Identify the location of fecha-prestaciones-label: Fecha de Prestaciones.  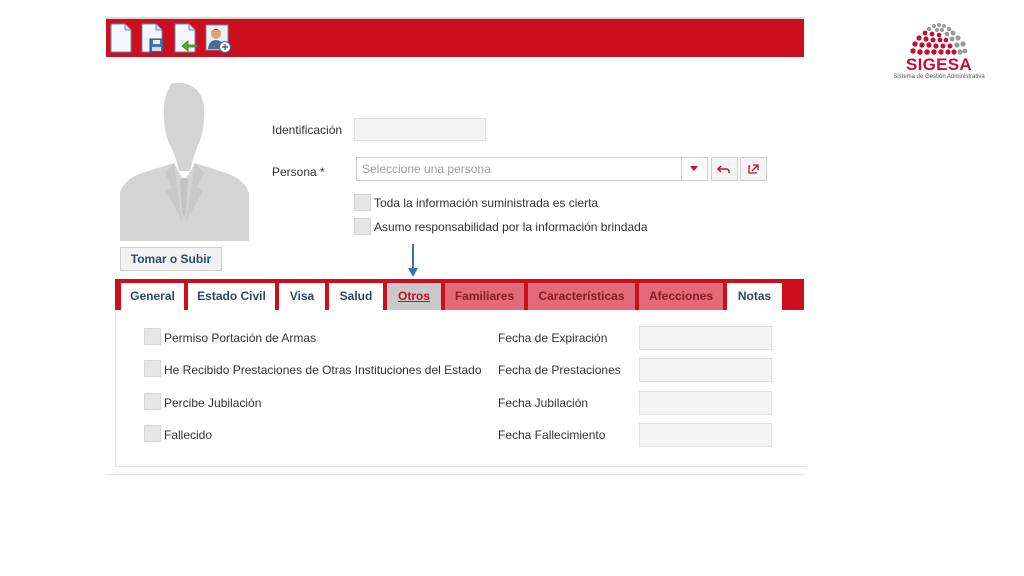
(559, 370).